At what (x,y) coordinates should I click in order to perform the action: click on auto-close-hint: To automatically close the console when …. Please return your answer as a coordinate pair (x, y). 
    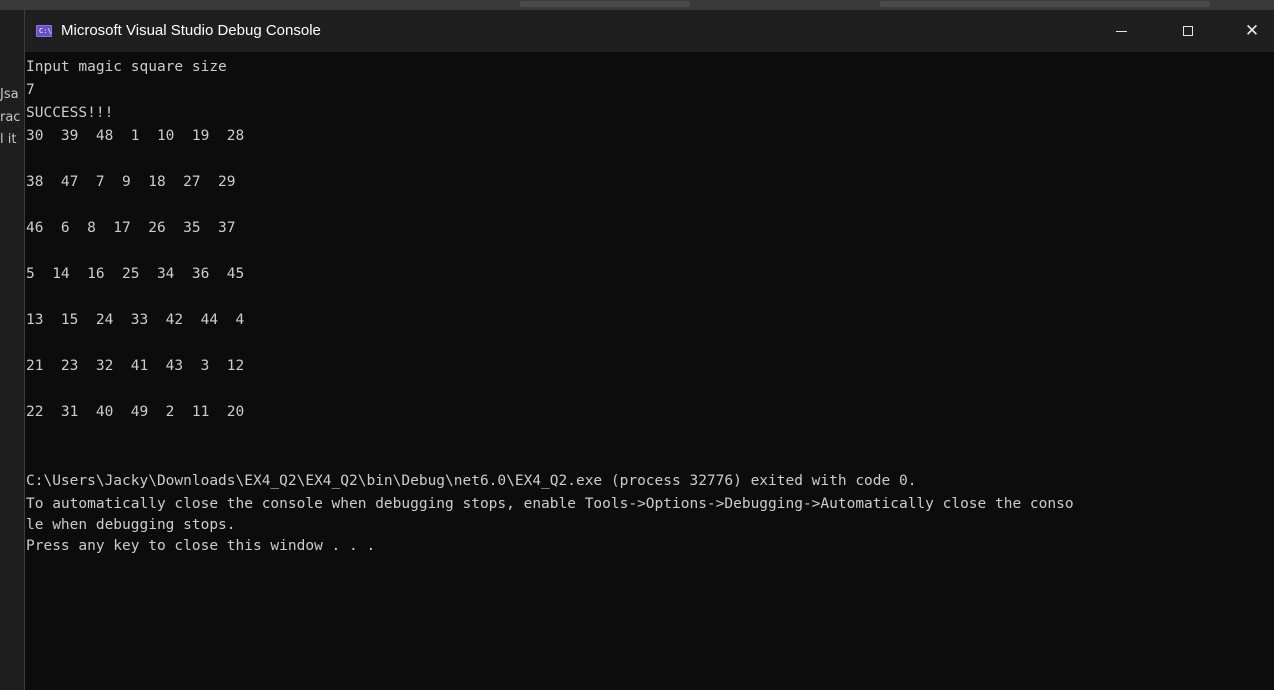
    Looking at the image, I should click on (550, 504).